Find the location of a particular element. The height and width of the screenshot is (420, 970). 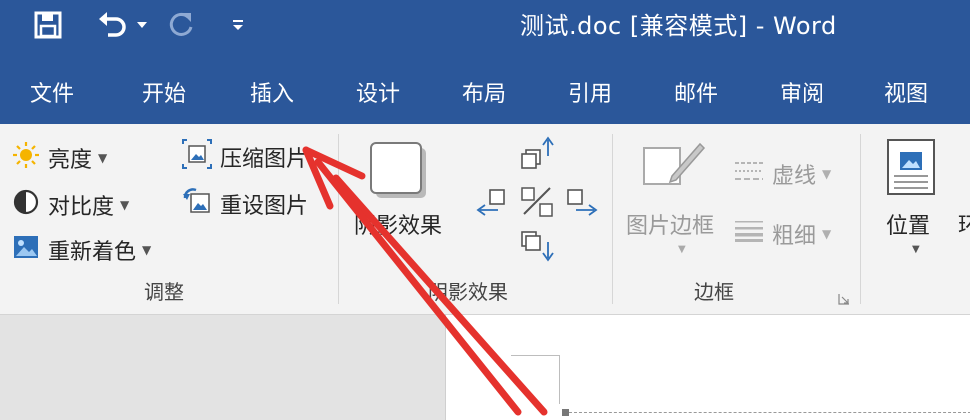

selected-picture is located at coordinates (535, 379).